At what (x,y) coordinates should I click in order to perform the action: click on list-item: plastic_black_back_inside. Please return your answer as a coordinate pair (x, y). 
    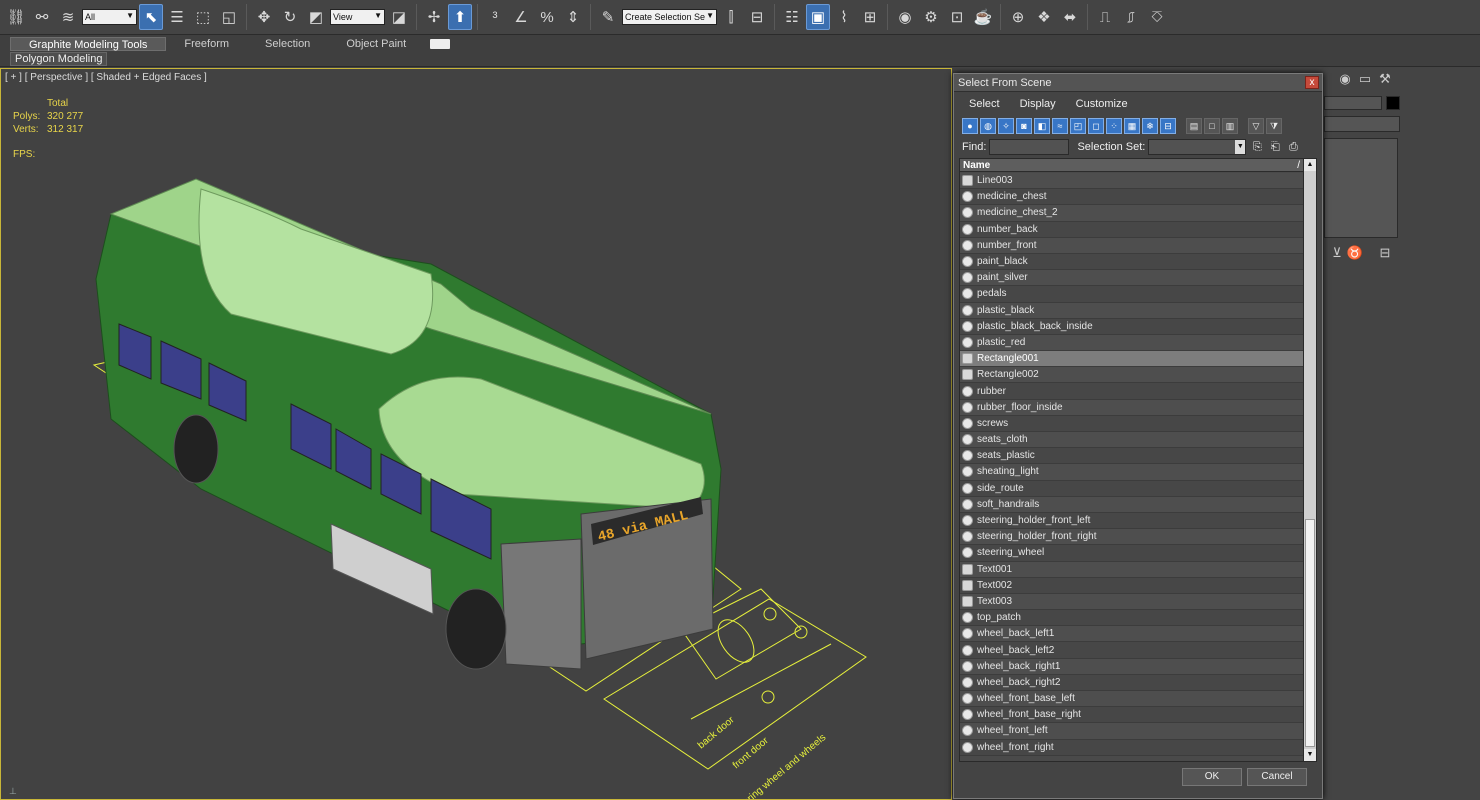
    Looking at the image, I should click on (1132, 326).